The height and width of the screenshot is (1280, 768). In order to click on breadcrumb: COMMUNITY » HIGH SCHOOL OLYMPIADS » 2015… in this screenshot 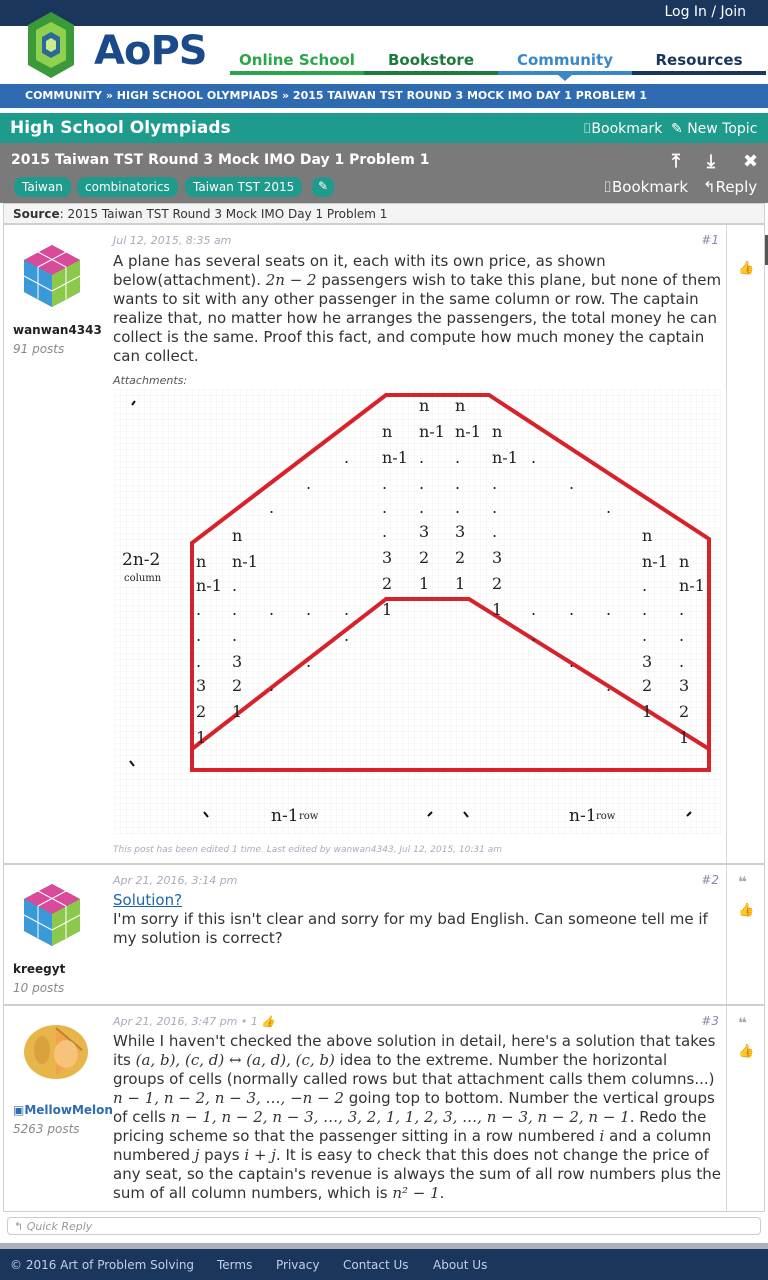, I will do `click(384, 96)`.